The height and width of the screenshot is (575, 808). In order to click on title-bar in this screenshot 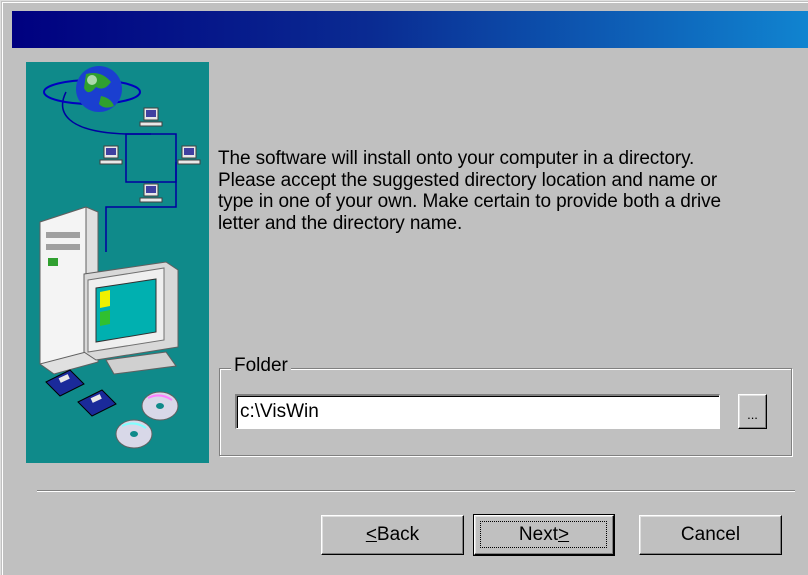, I will do `click(410, 29)`.